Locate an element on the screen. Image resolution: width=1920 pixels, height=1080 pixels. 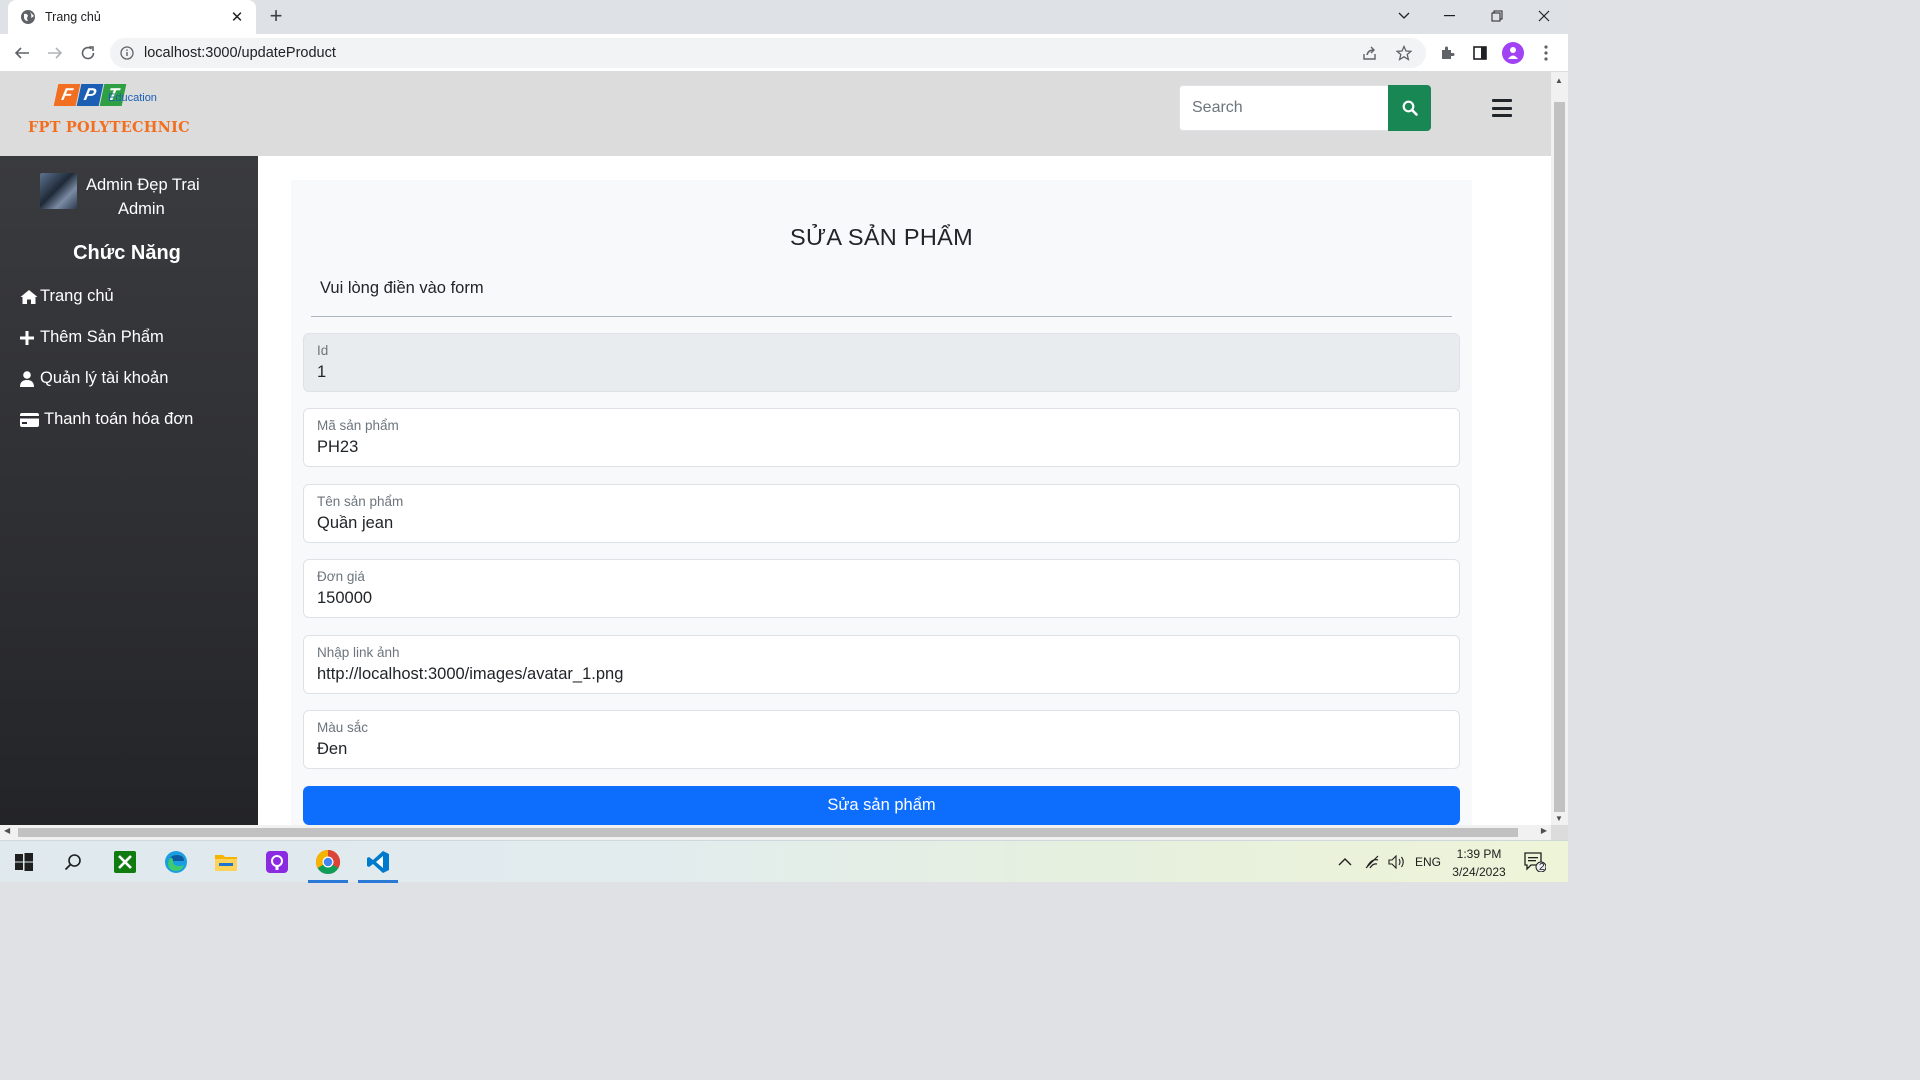
volume-icon is located at coordinates (1397, 862).